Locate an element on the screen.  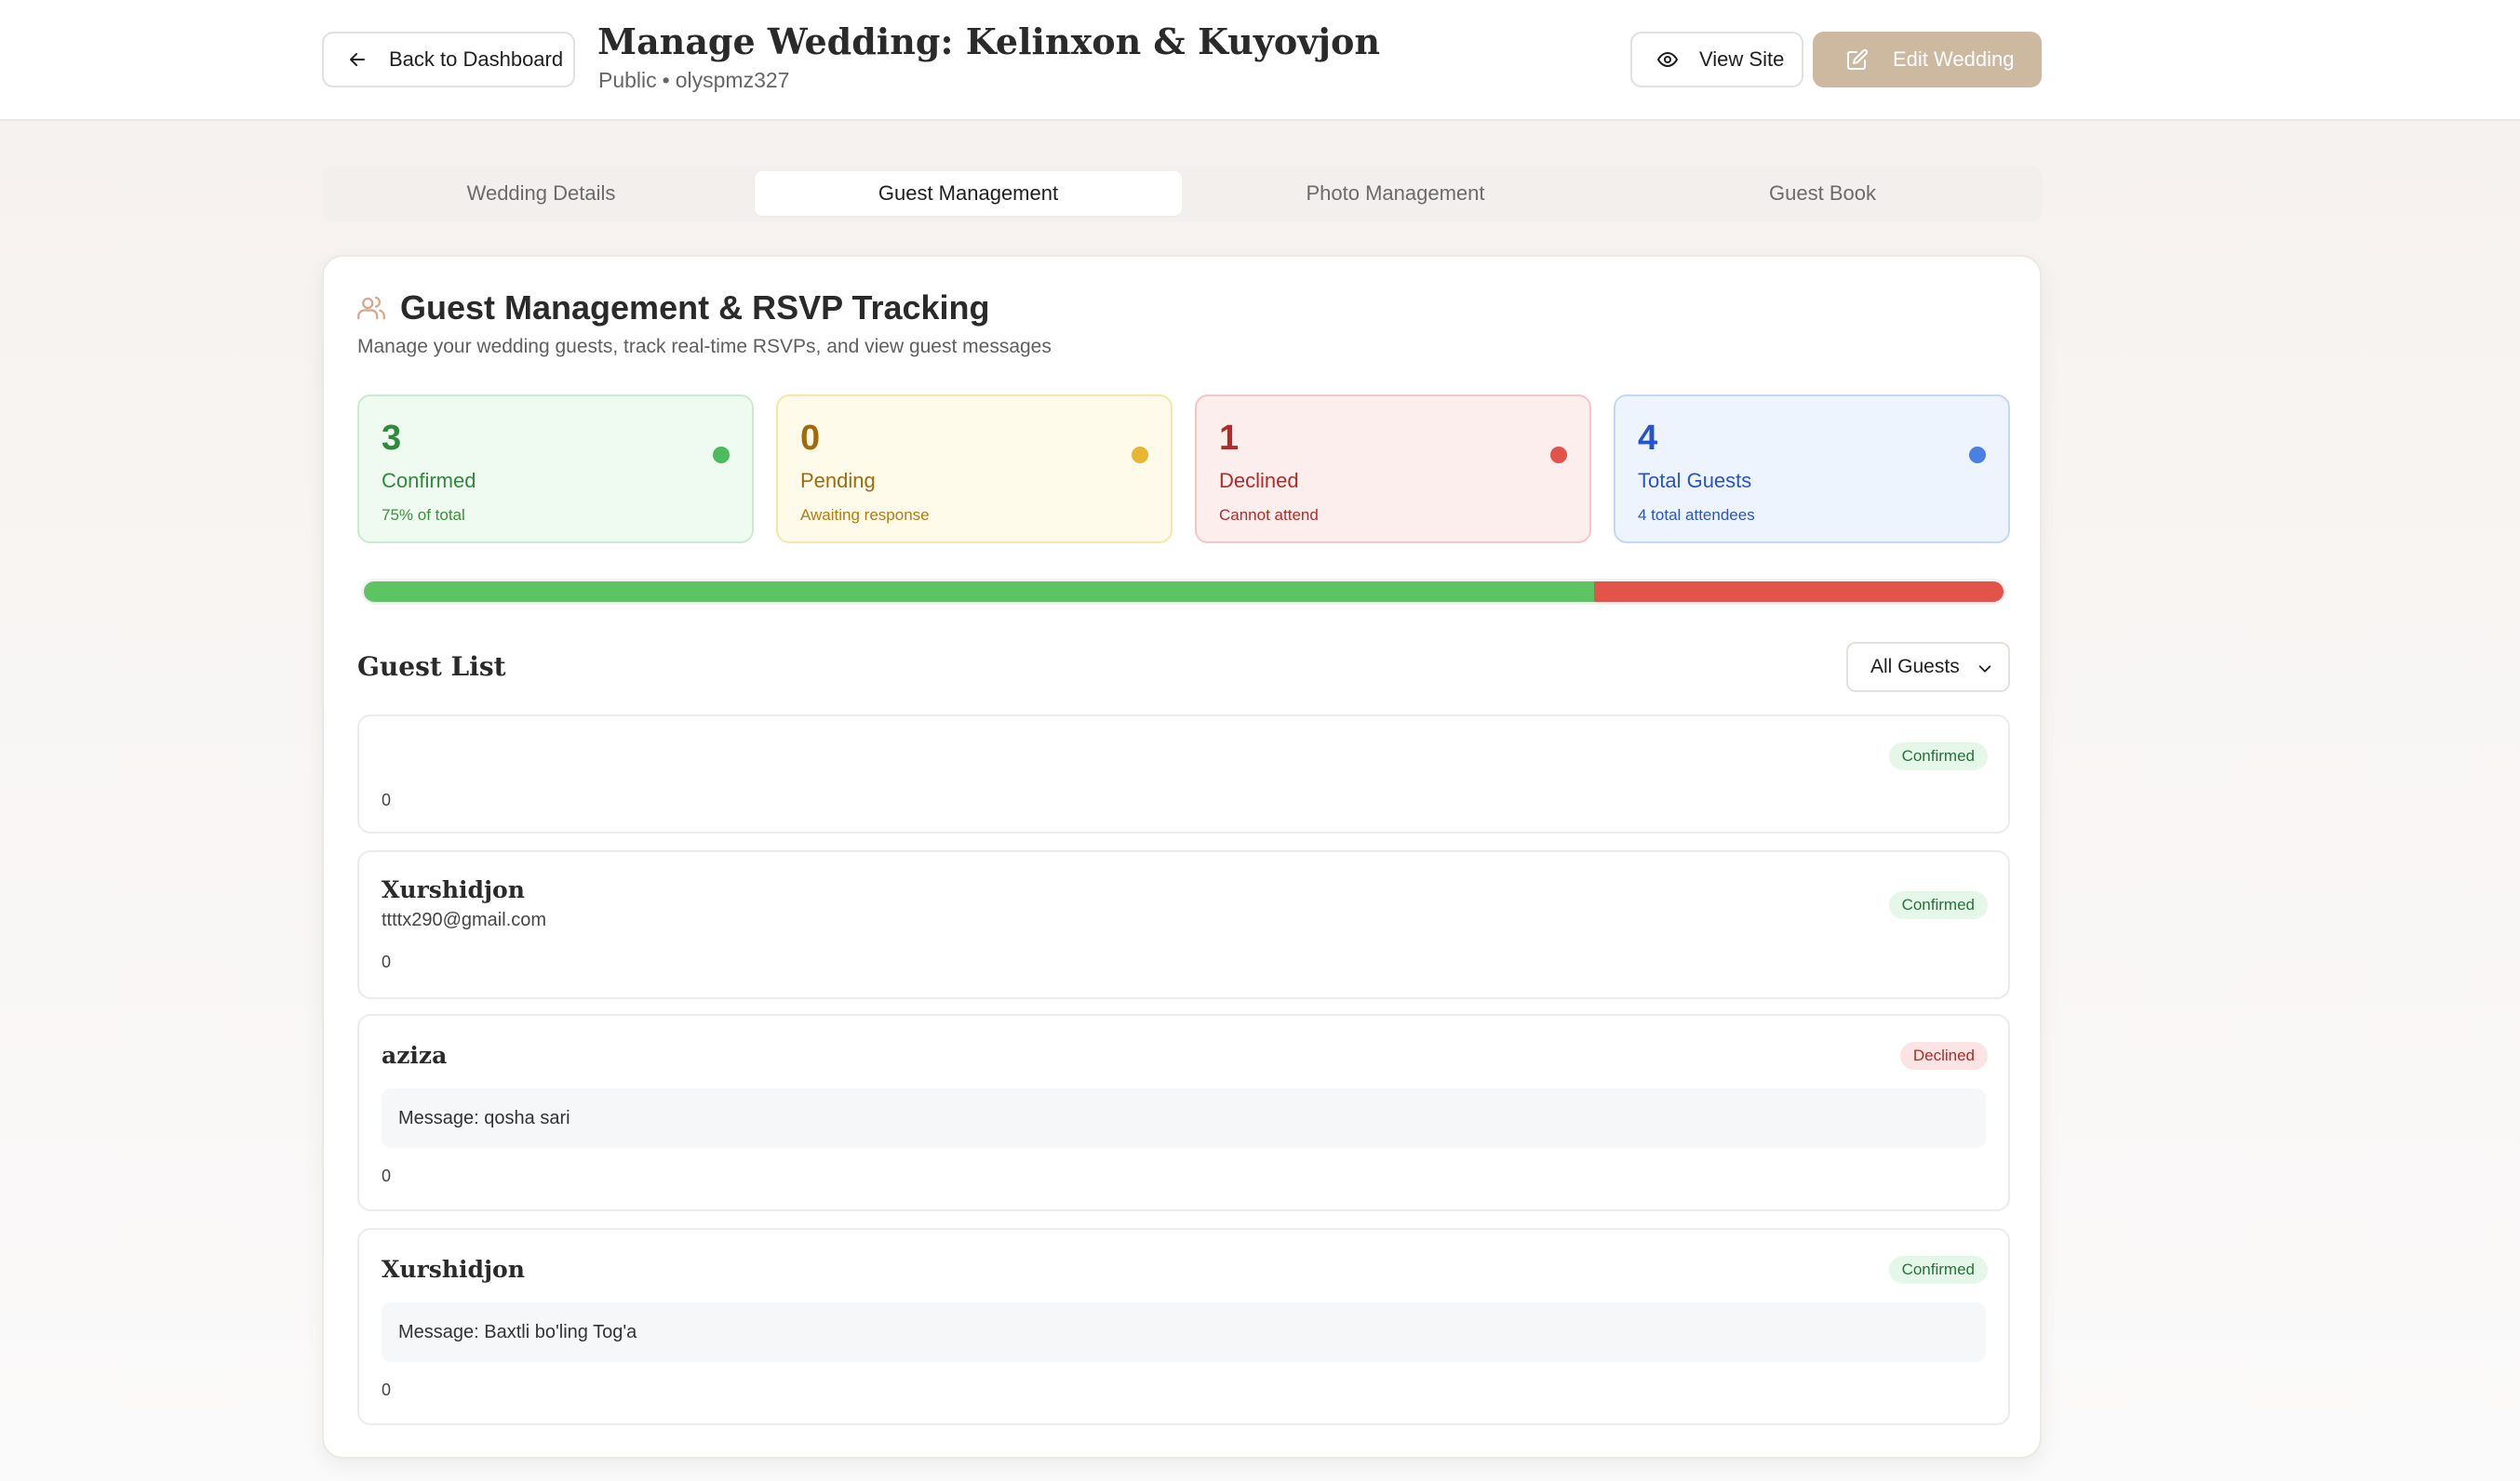
stat-subtext: Awaiting response is located at coordinates (865, 515).